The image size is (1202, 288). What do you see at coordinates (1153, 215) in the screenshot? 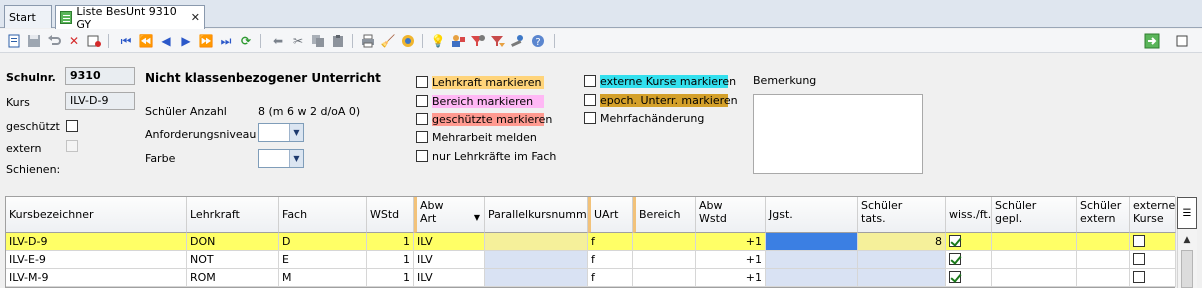
I see `col-header-externe-kurse: externe Kurse` at bounding box center [1153, 215].